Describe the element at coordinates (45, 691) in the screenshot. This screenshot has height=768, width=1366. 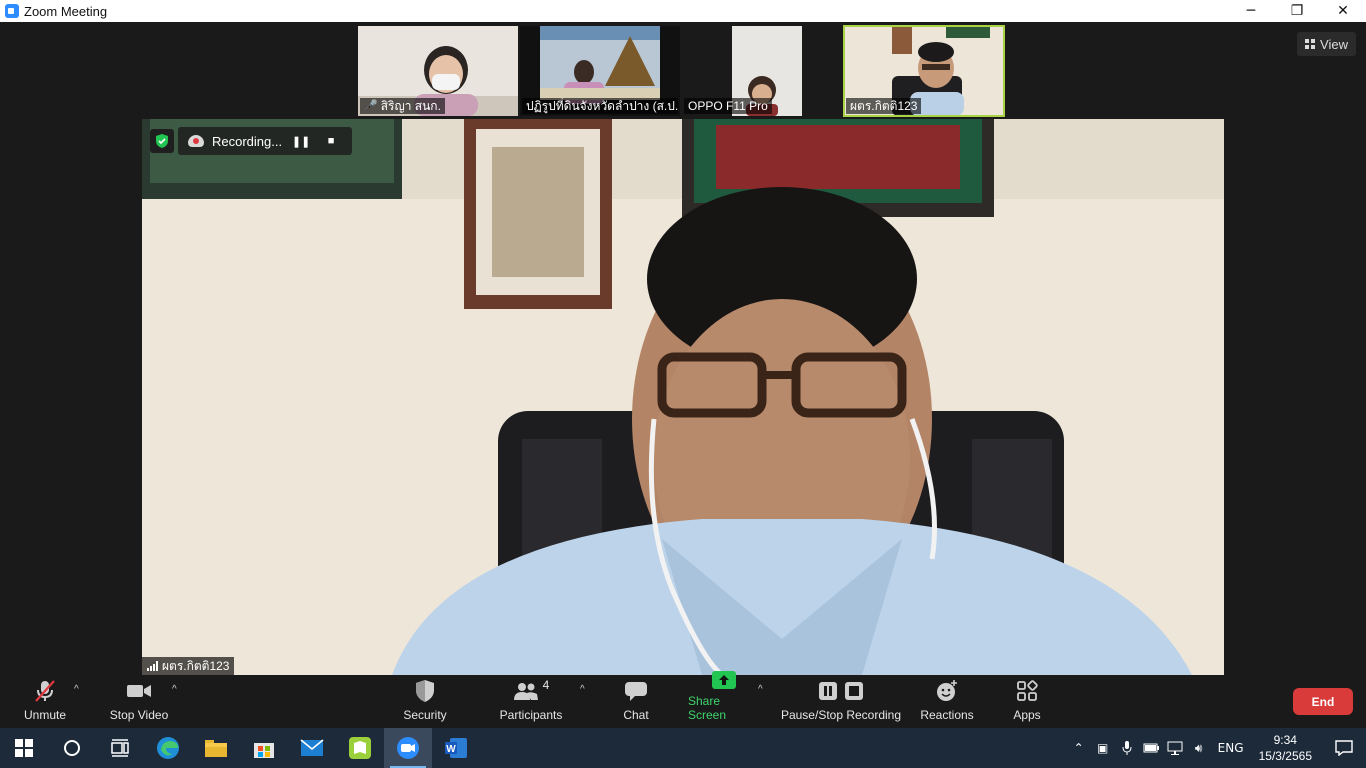
I see `muted-microphone-icon` at that location.